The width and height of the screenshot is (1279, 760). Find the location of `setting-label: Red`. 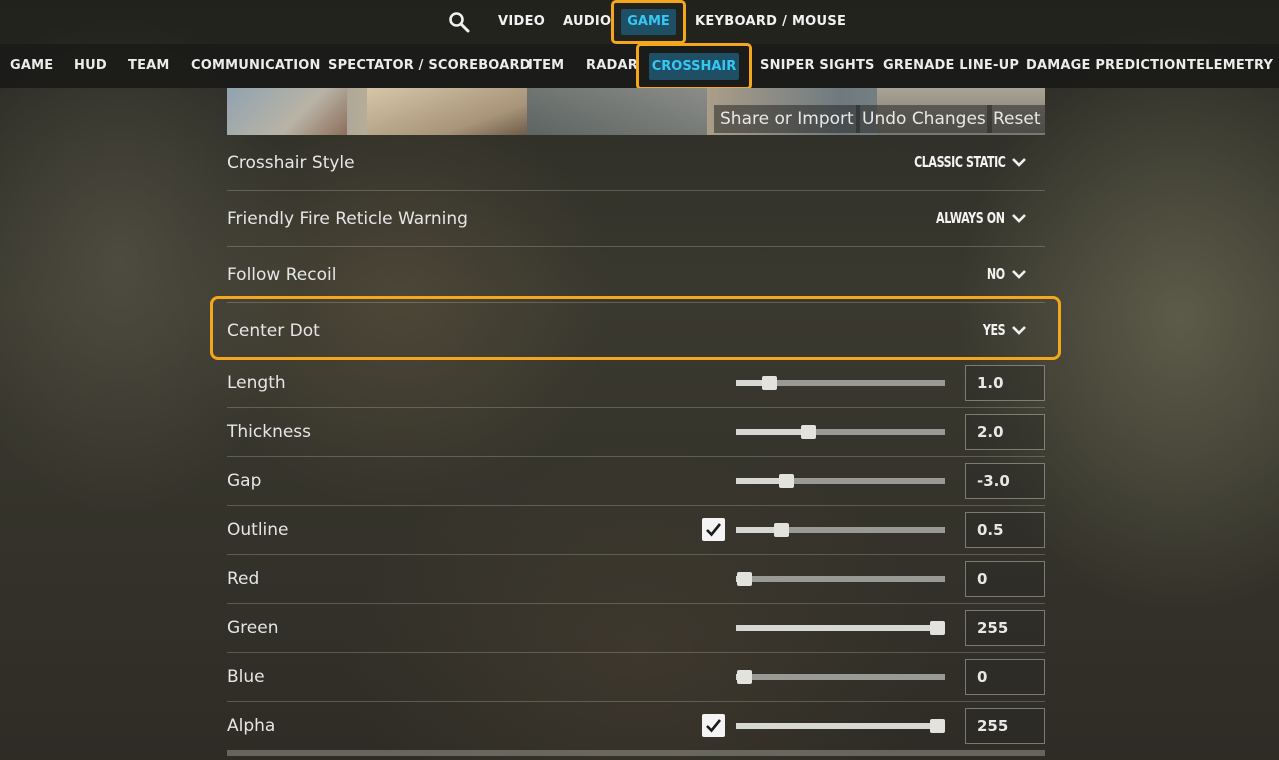

setting-label: Red is located at coordinates (243, 579).